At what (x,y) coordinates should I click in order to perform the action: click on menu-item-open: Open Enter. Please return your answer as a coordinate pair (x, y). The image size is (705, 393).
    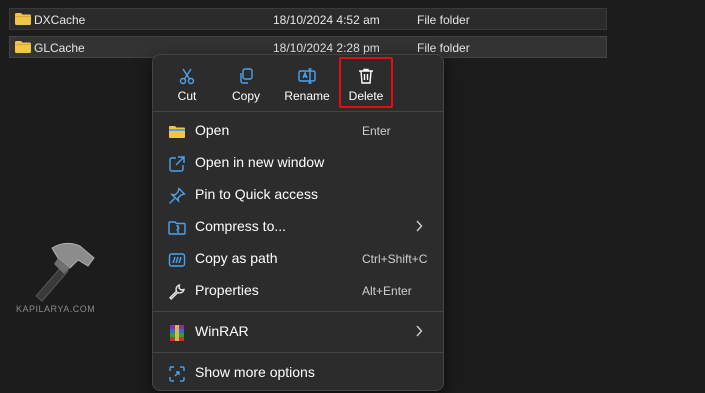
    Looking at the image, I should click on (299, 131).